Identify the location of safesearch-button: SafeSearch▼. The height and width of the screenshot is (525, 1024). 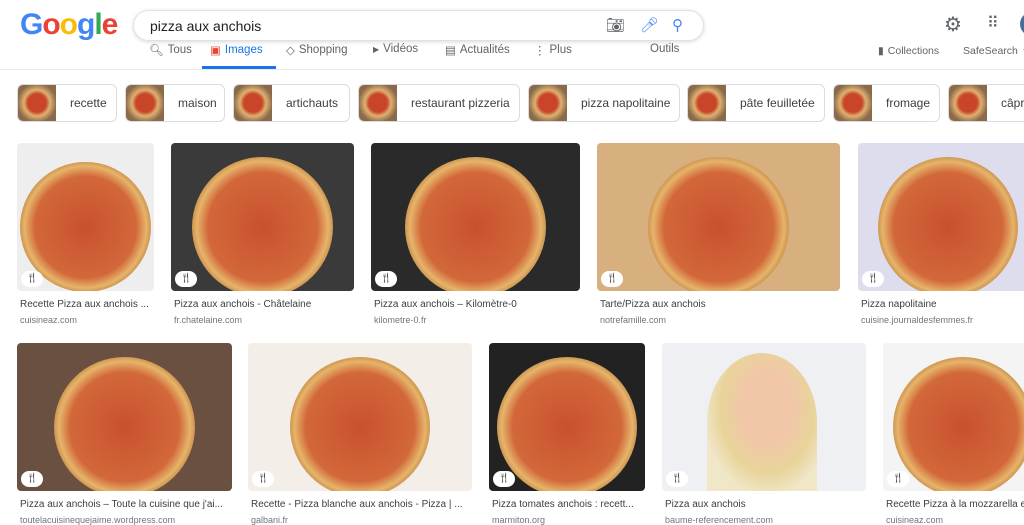
(993, 51).